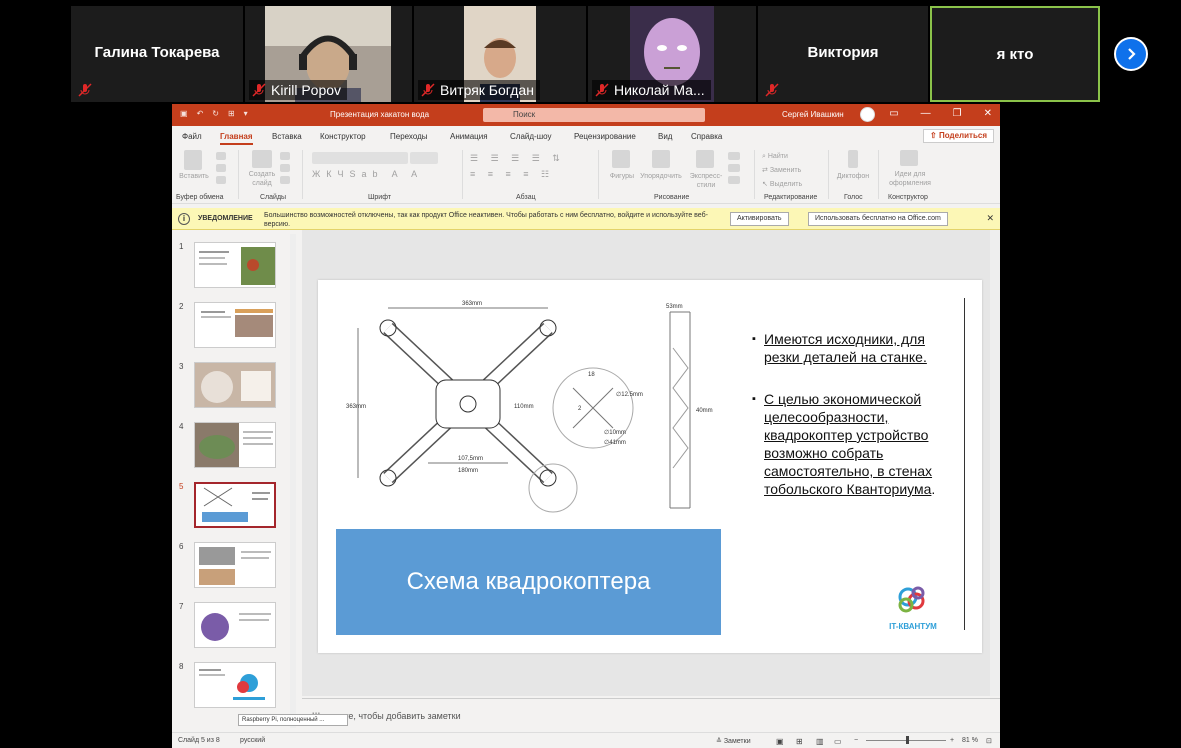 The width and height of the screenshot is (1181, 748). I want to click on info-icon: i, so click(184, 219).